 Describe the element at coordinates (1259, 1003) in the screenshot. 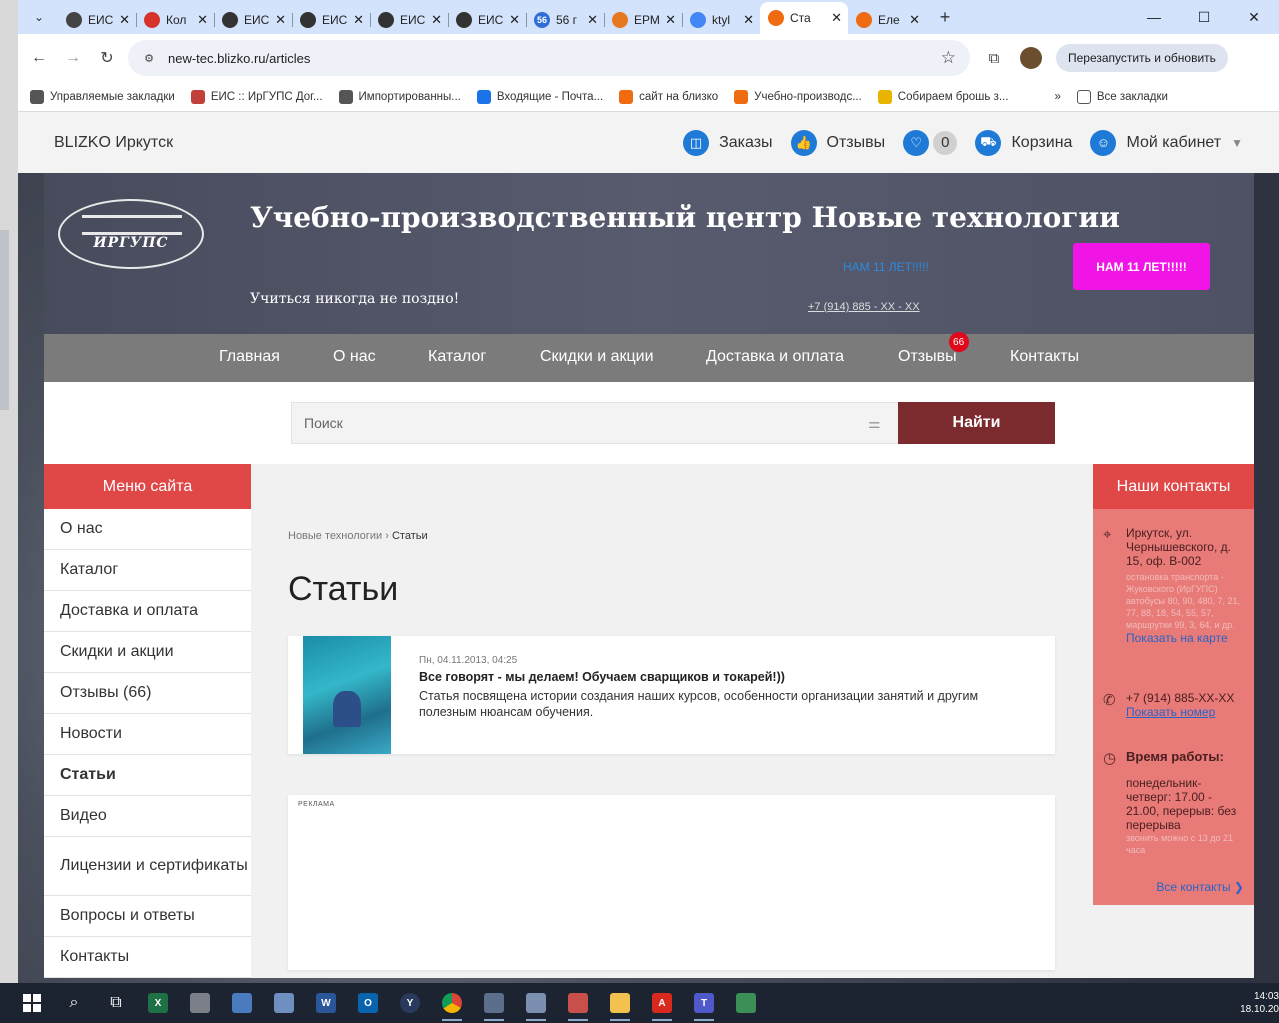

I see `system-clock: 14:03 18.10.20` at that location.